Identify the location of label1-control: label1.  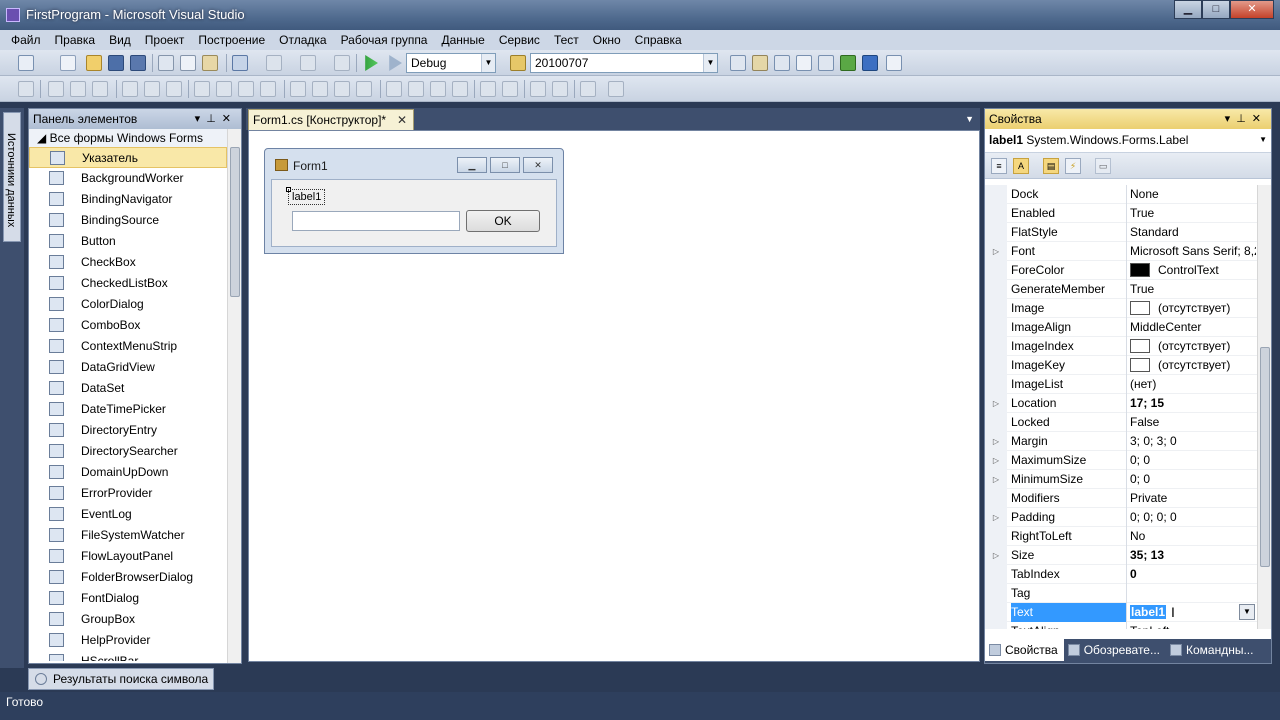
(307, 197).